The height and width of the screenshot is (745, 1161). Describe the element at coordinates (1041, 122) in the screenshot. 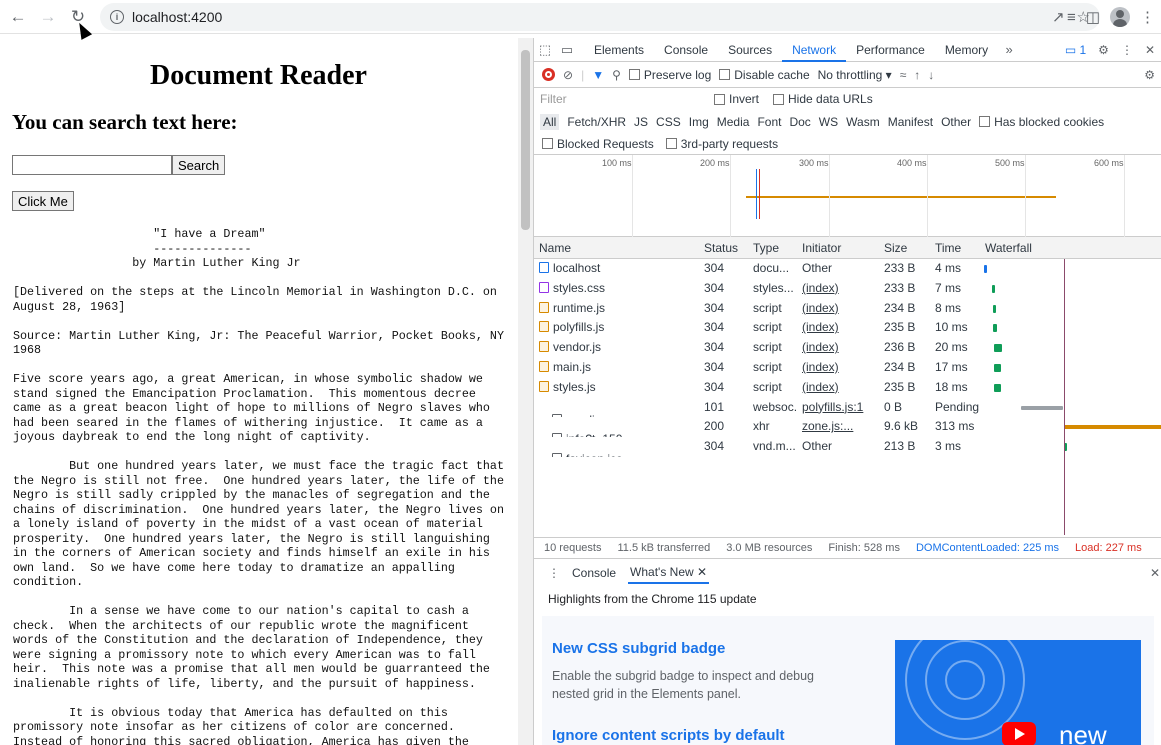

I see `has-blocked-cookies-checkbox: Has blocked cookies` at that location.